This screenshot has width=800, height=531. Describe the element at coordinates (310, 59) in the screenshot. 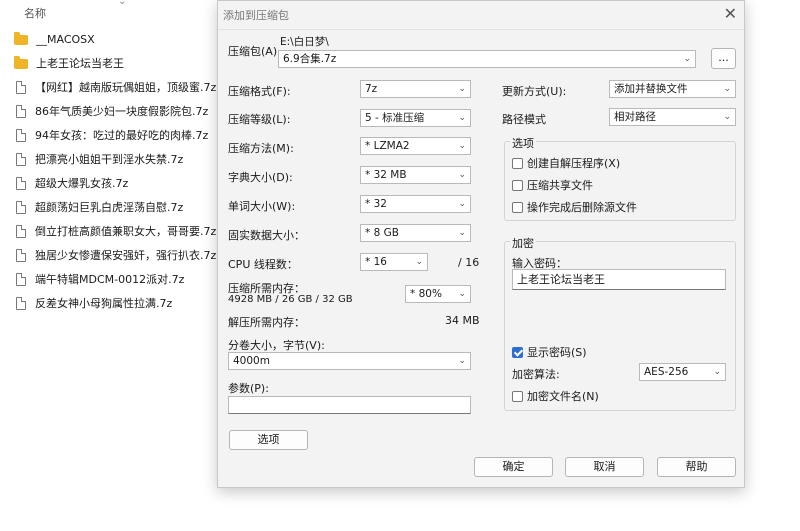

I see `archive-name-value: 6.9合集.7z` at that location.